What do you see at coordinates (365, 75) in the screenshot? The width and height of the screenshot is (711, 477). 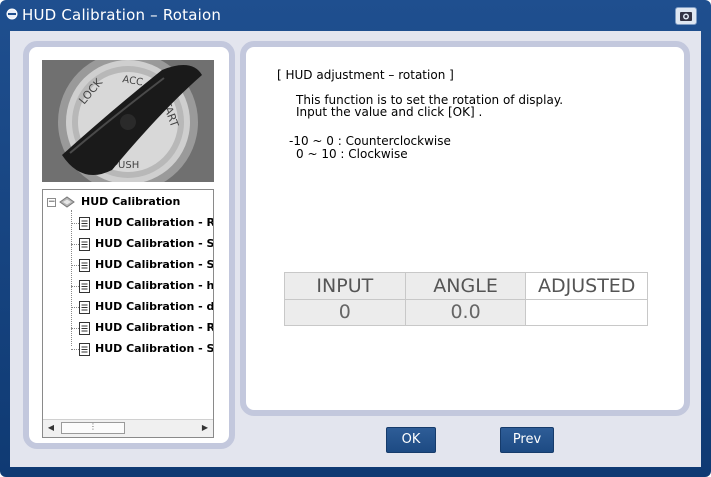 I see `section-title: [ HUD adjustment – rotation ]` at bounding box center [365, 75].